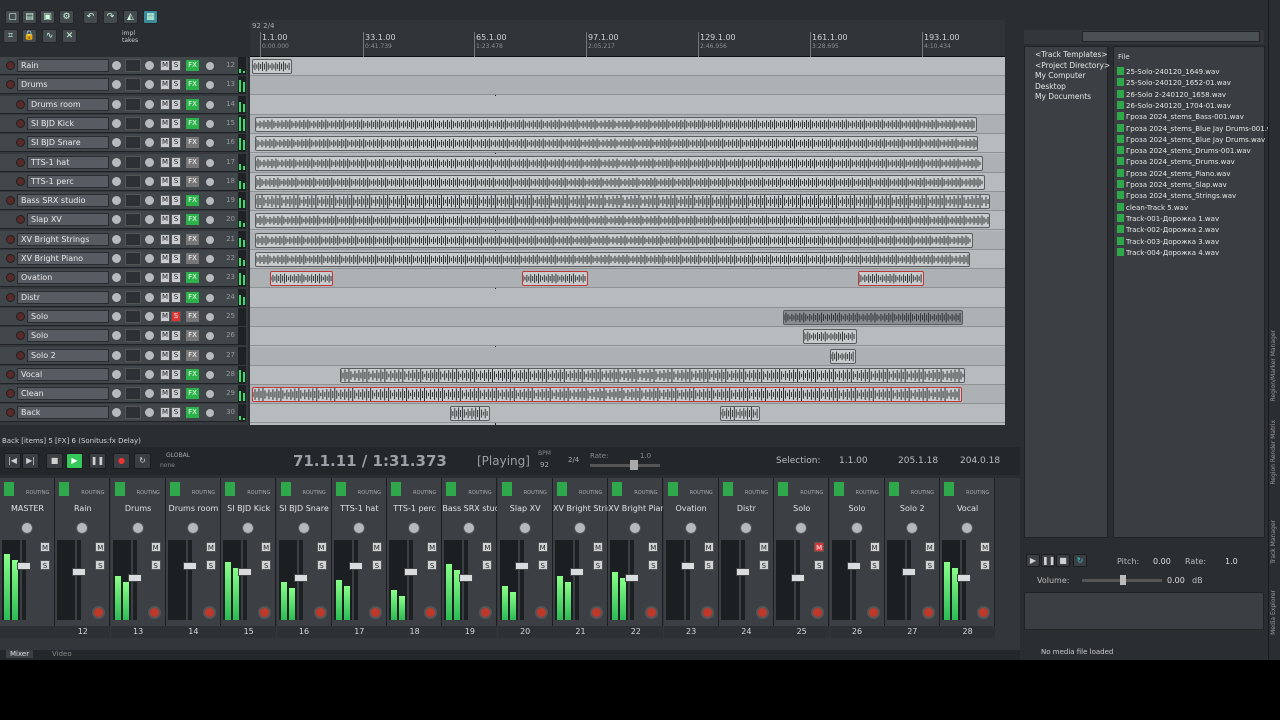  I want to click on track-row: Solo 2 M S FX 27, so click(119, 355).